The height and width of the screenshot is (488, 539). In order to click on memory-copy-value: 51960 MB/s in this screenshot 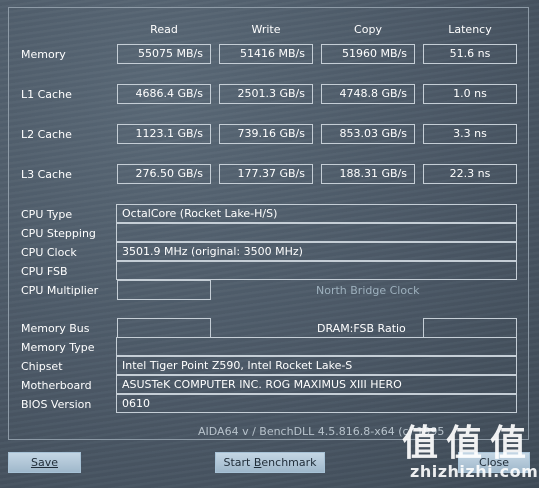, I will do `click(368, 54)`.